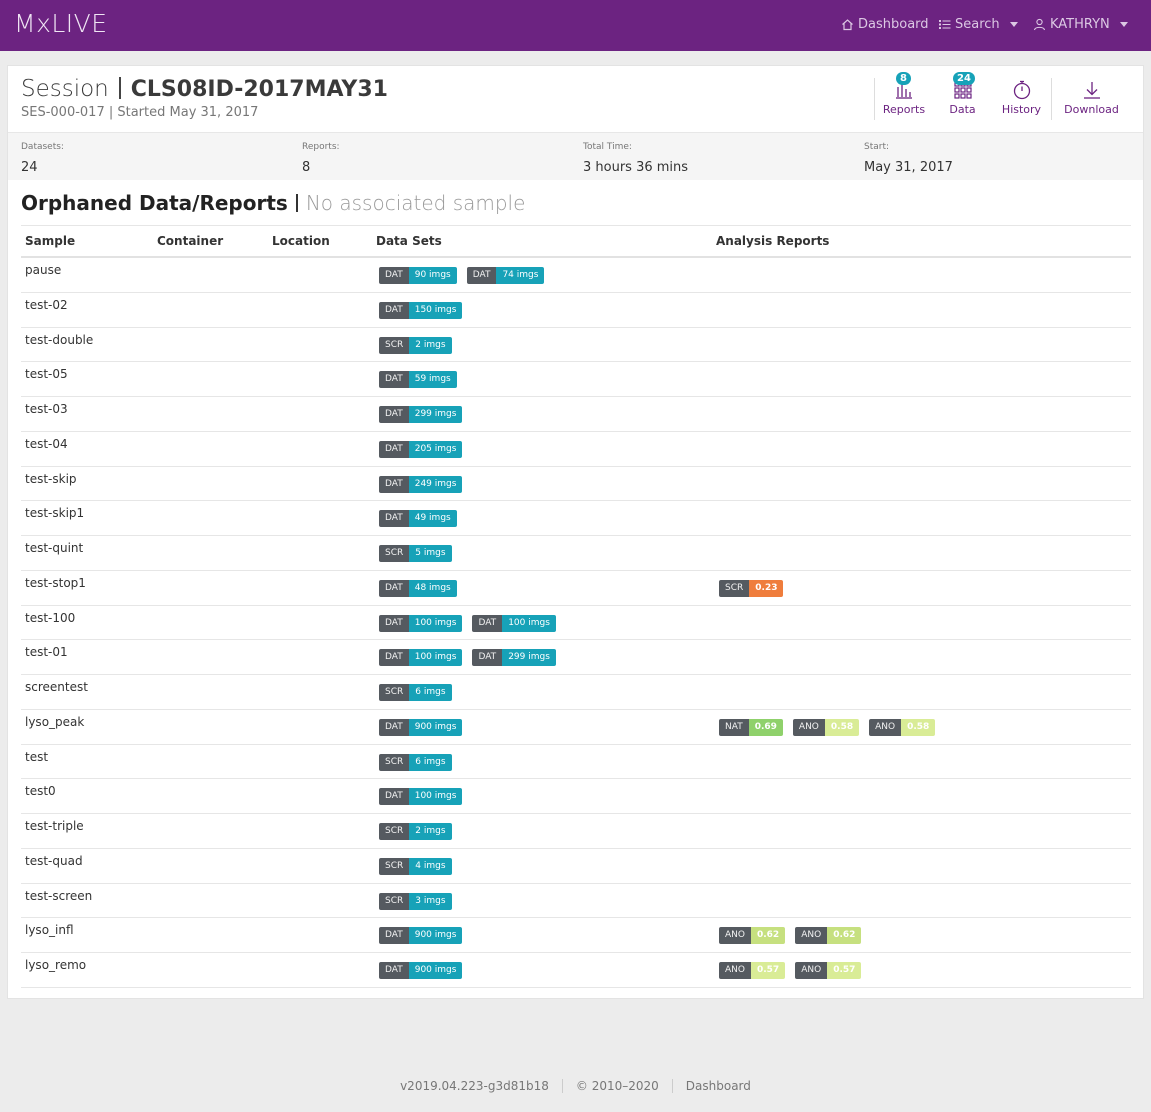  I want to click on sample-name: test-quad, so click(54, 861).